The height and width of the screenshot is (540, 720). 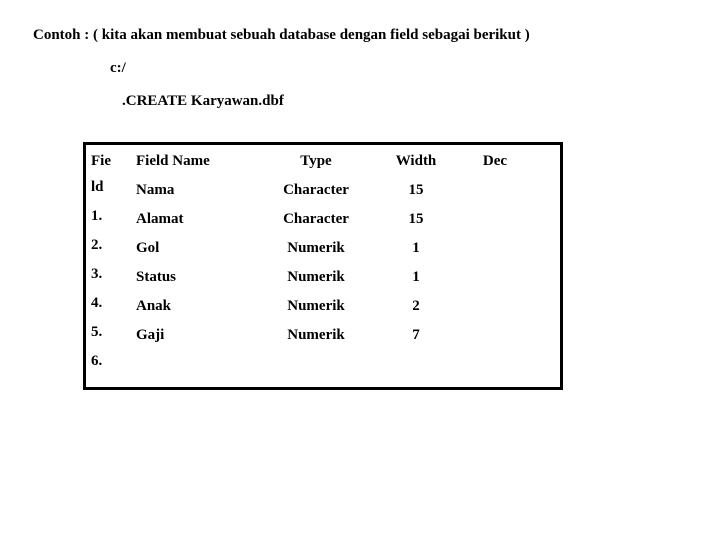 I want to click on table-index-label: 5., so click(x=97, y=332).